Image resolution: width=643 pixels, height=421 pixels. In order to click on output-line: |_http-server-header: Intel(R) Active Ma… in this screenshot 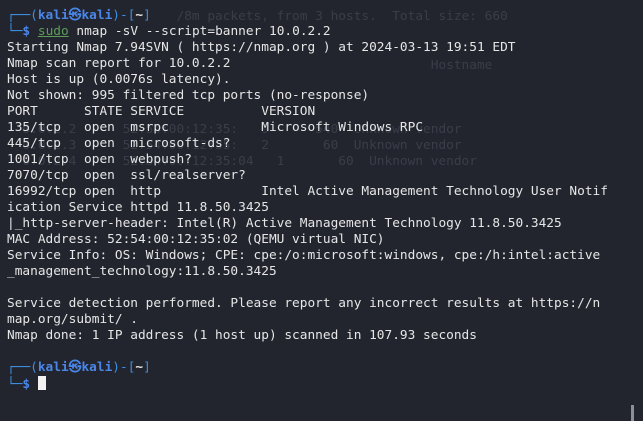, I will do `click(284, 223)`.